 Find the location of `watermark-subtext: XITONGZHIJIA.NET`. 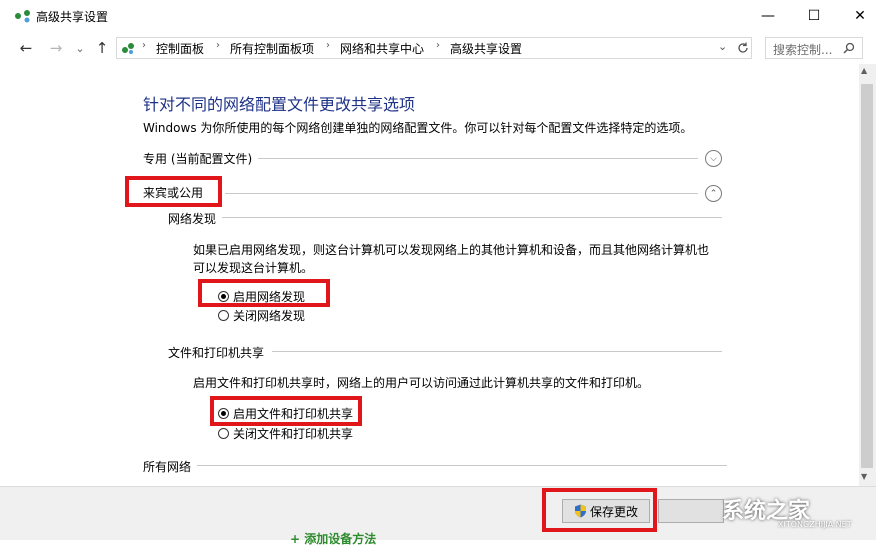

watermark-subtext: XITONGZHIJIA.NET is located at coordinates (815, 524).